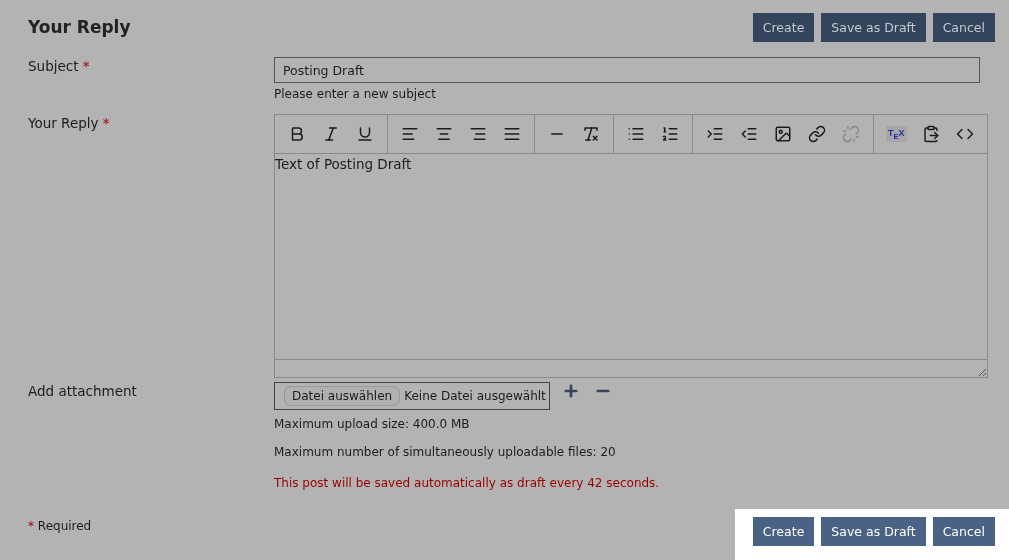  Describe the element at coordinates (69, 123) in the screenshot. I see `field-label: Your Reply *` at that location.